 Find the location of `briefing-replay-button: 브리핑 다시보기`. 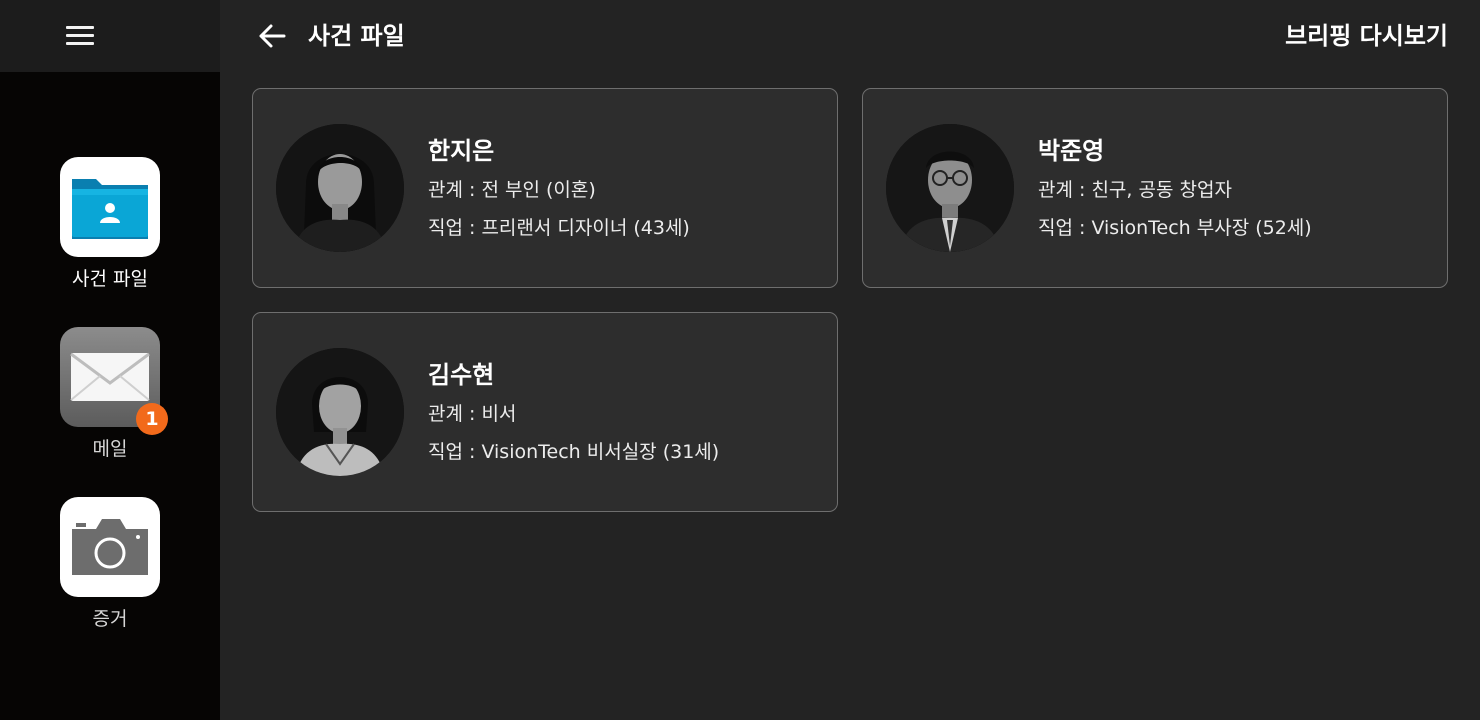

briefing-replay-button: 브리핑 다시보기 is located at coordinates (1366, 36).